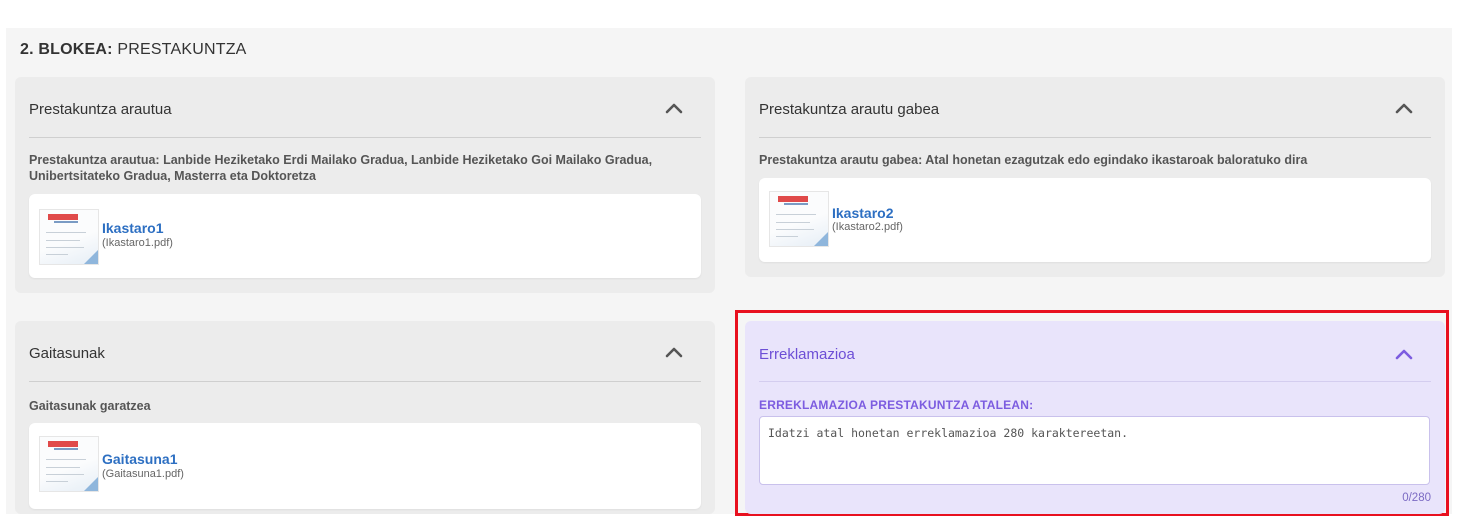  What do you see at coordinates (67, 353) in the screenshot?
I see `card-title: Gaitasunak` at bounding box center [67, 353].